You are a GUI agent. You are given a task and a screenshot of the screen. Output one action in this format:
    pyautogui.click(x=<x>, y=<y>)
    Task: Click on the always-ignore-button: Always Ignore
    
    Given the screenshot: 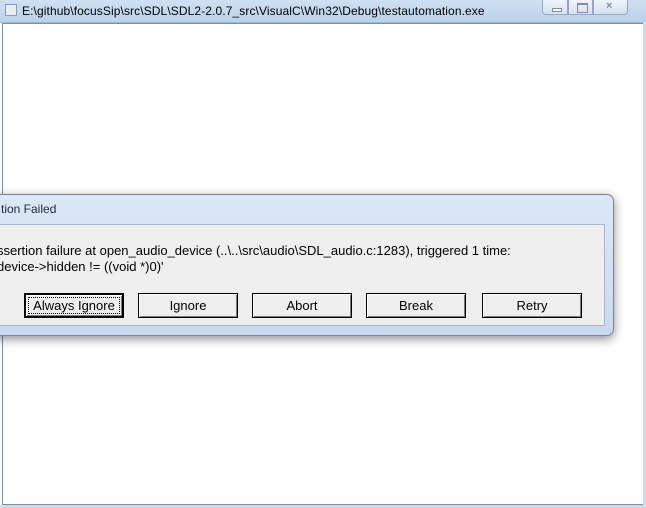 What is the action you would take?
    pyautogui.click(x=74, y=305)
    